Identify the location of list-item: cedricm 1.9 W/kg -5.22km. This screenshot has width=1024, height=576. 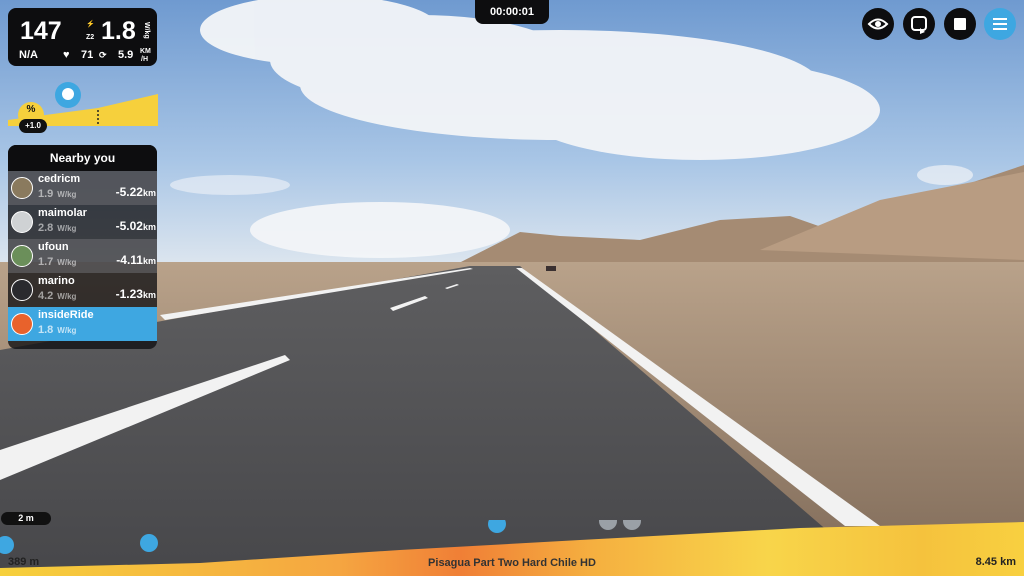
(82, 188).